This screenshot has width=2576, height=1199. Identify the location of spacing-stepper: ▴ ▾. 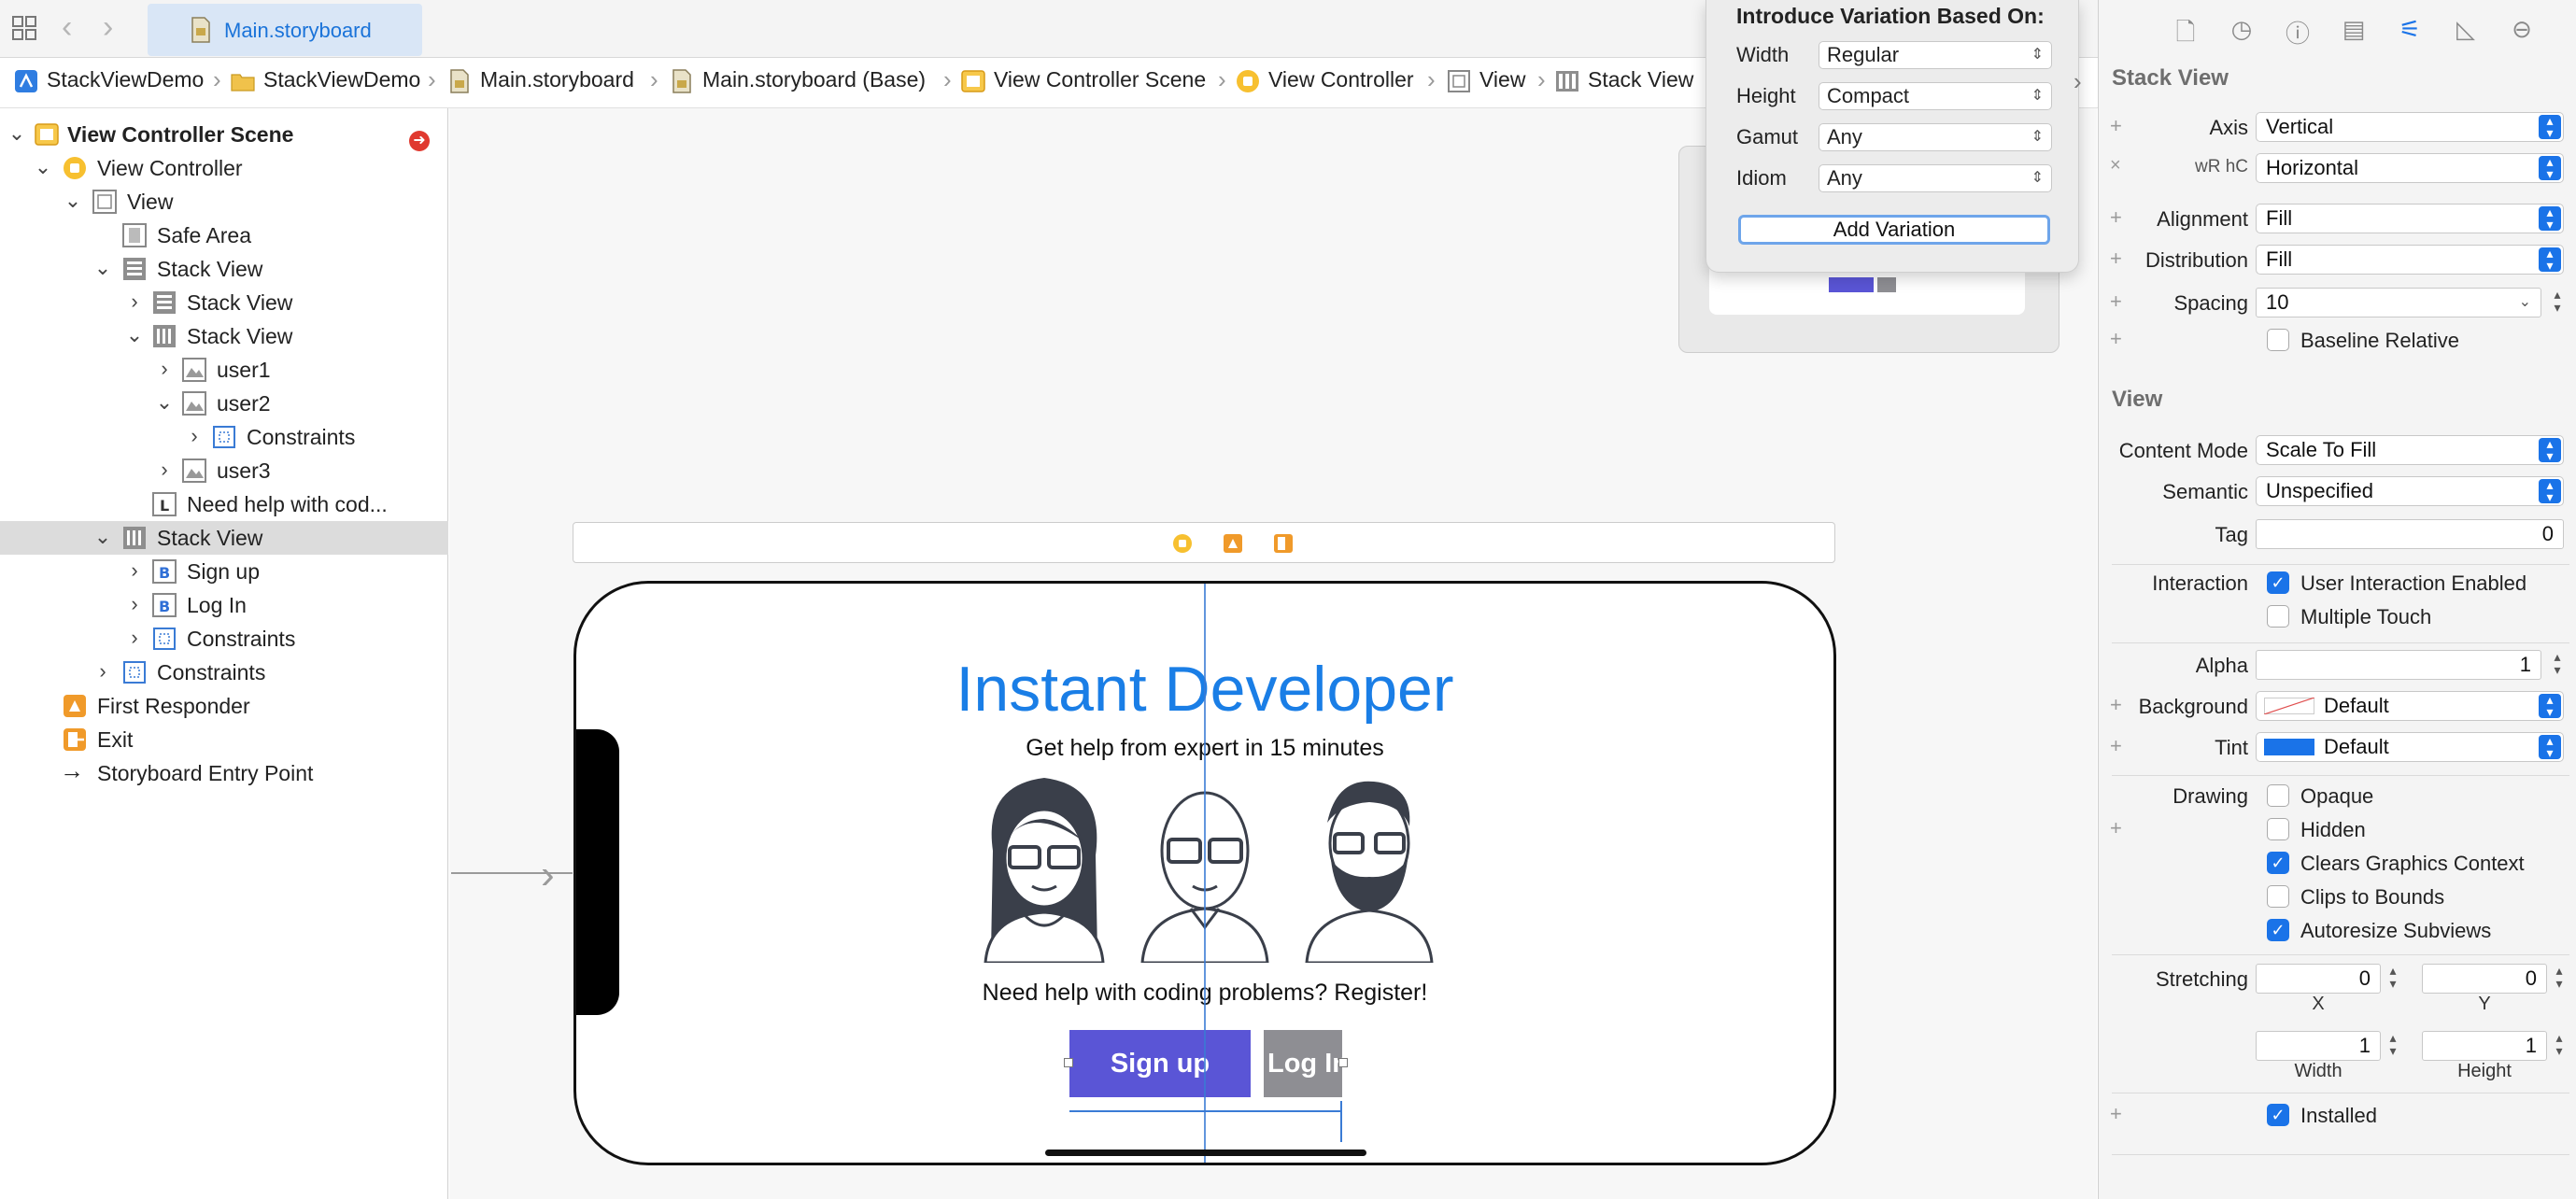
(2557, 302).